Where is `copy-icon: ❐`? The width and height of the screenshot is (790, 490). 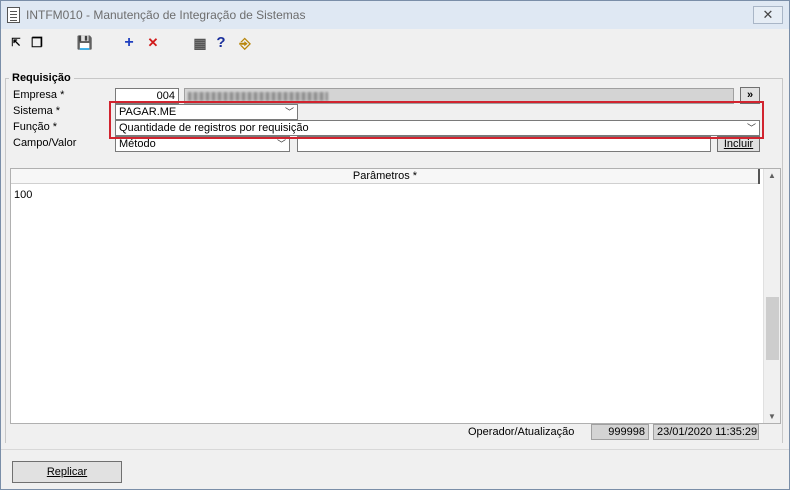
copy-icon: ❐ is located at coordinates (37, 43).